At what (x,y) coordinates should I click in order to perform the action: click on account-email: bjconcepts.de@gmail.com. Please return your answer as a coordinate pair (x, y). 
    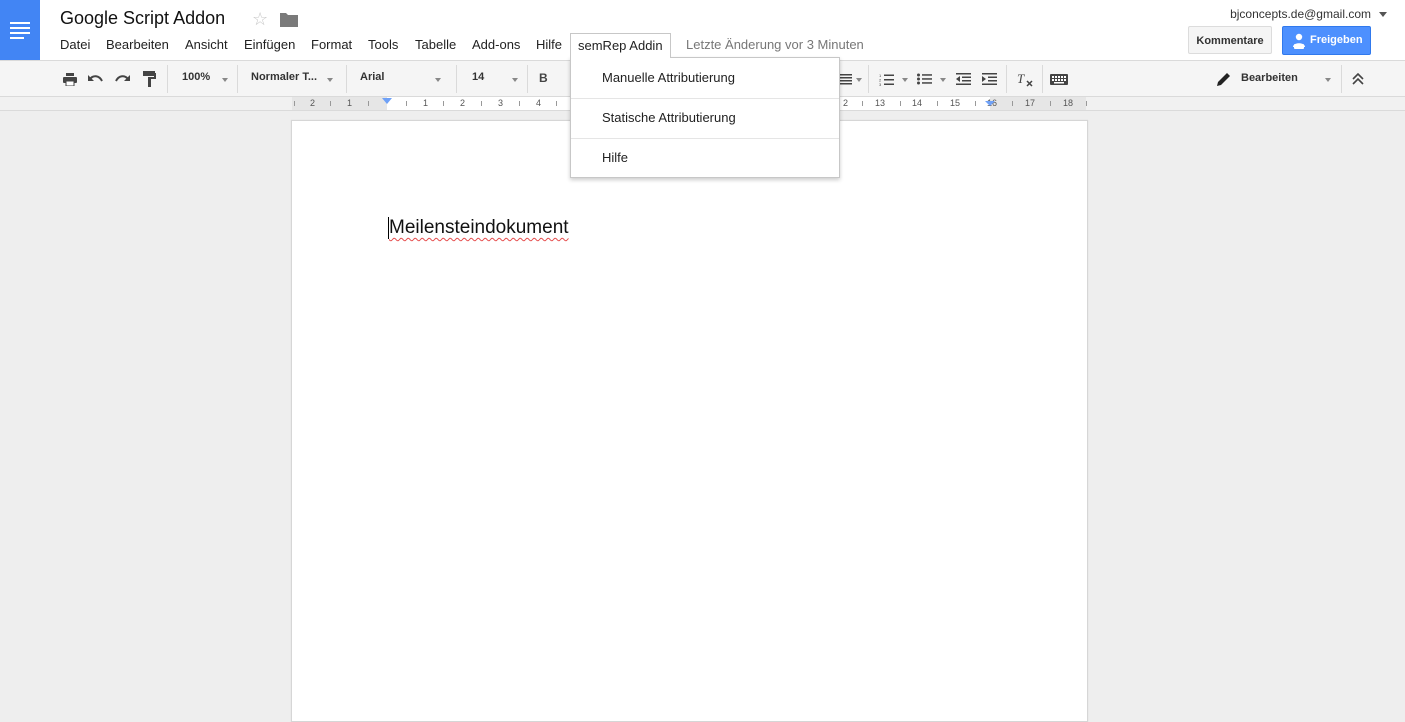
    Looking at the image, I should click on (1300, 14).